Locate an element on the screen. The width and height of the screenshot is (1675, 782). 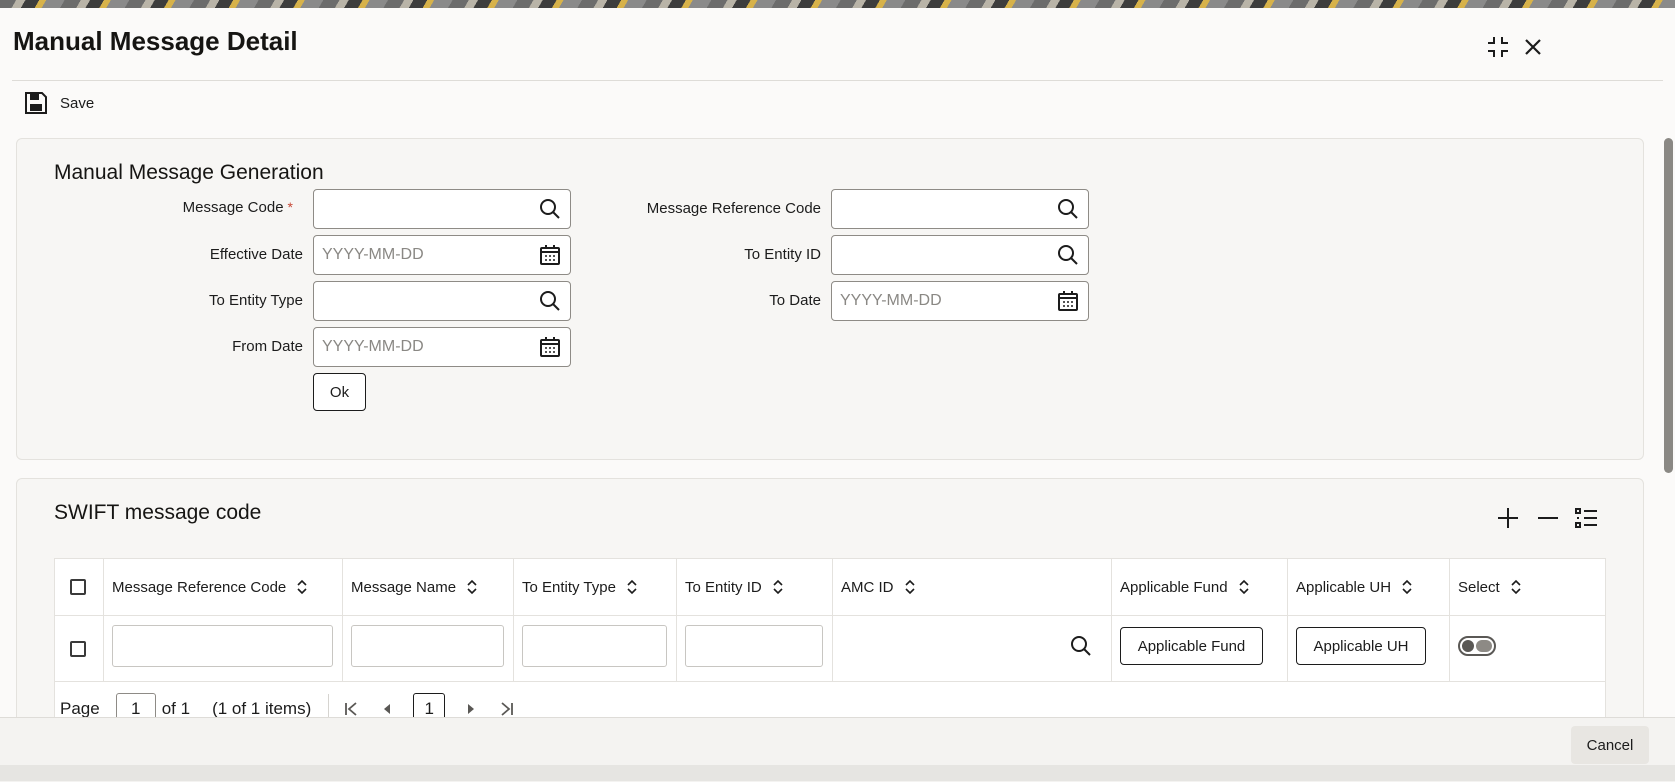
row-checkbox is located at coordinates (78, 649).